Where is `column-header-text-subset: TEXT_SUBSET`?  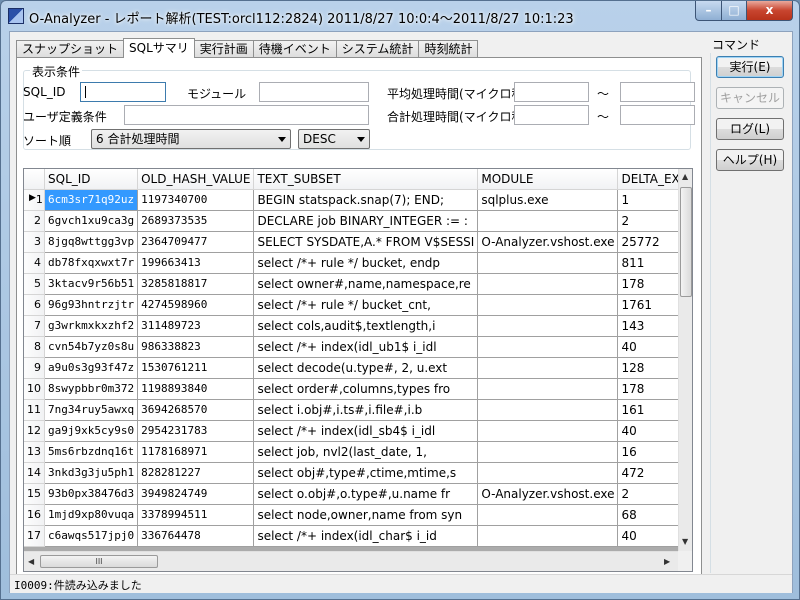
column-header-text-subset: TEXT_SUBSET is located at coordinates (366, 179).